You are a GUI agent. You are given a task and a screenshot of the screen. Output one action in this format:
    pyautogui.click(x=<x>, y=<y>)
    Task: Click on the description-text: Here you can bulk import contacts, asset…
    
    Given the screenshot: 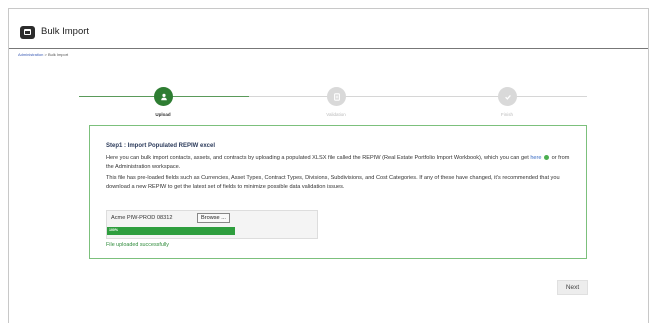 What is the action you would take?
    pyautogui.click(x=318, y=158)
    